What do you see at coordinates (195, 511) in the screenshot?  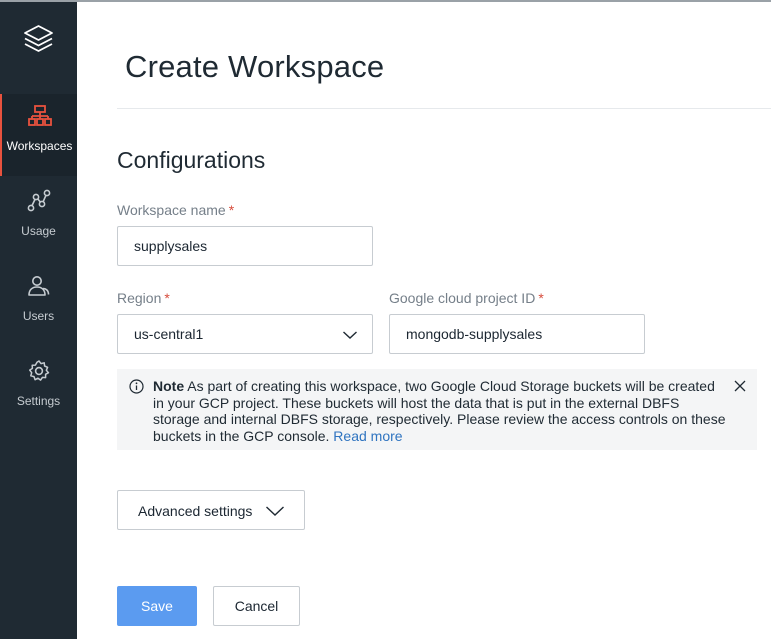 I see `advanced-settings-label: Advanced settings` at bounding box center [195, 511].